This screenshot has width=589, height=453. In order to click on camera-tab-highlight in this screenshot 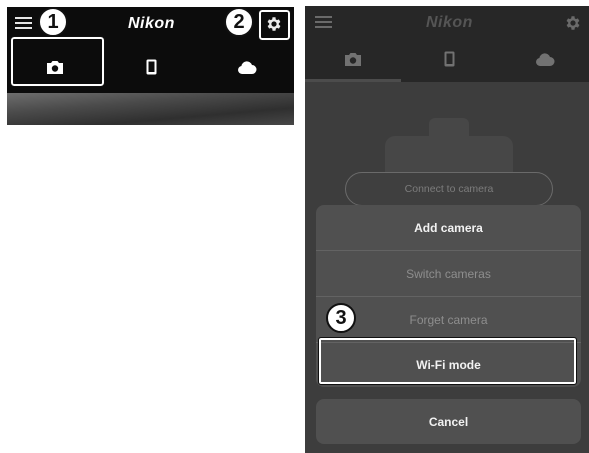, I will do `click(57, 61)`.